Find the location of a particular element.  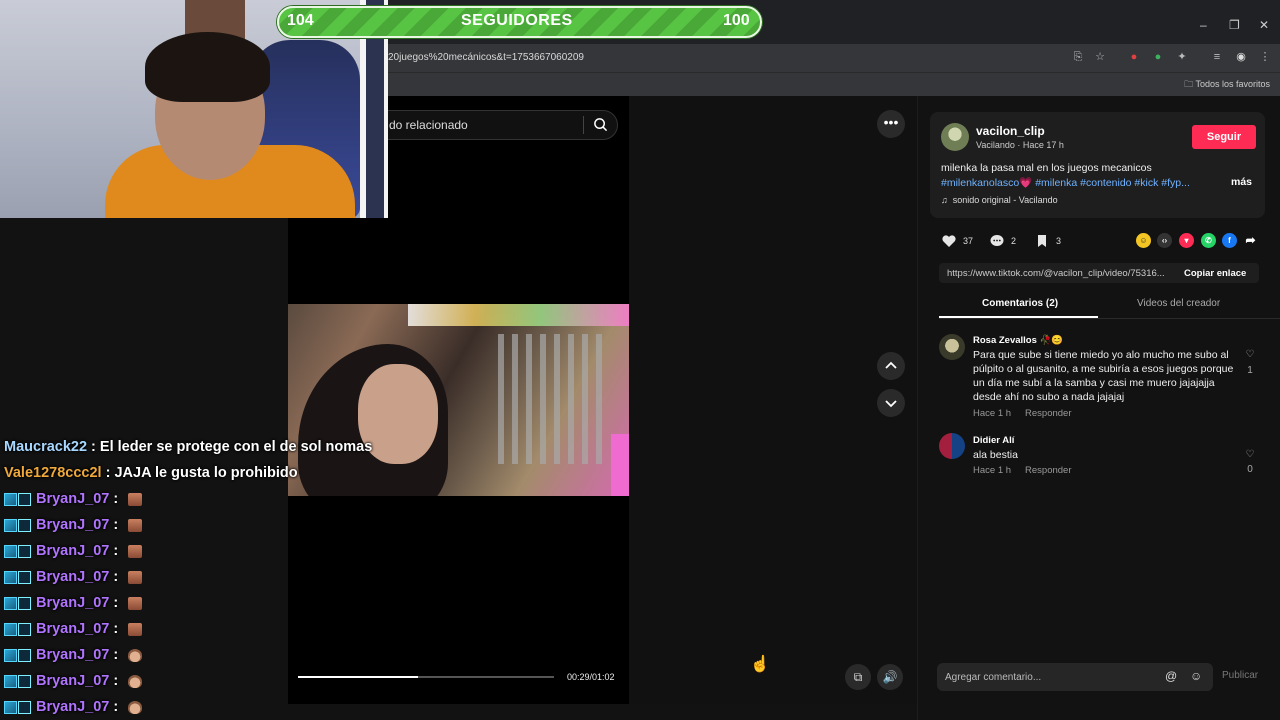

bookmark-icon is located at coordinates (1042, 241).